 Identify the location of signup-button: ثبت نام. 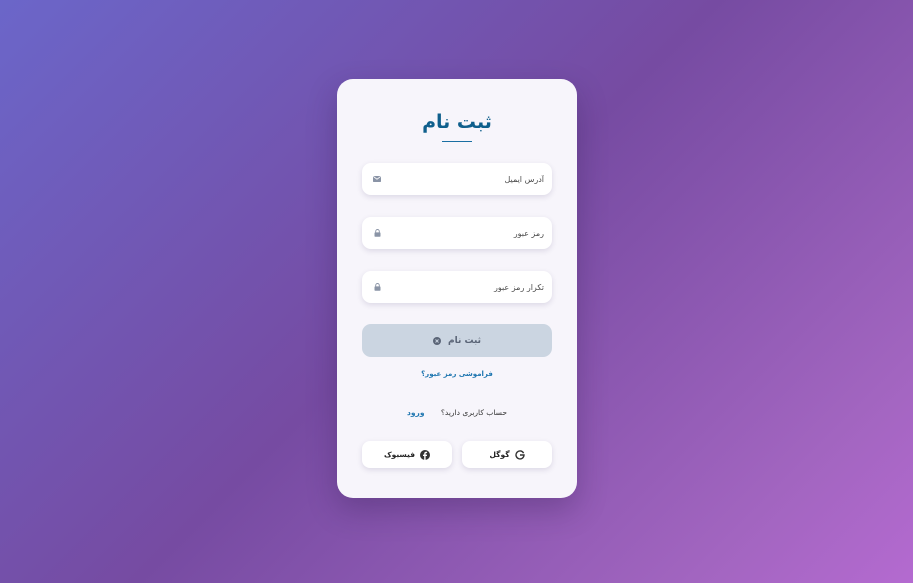
(457, 340).